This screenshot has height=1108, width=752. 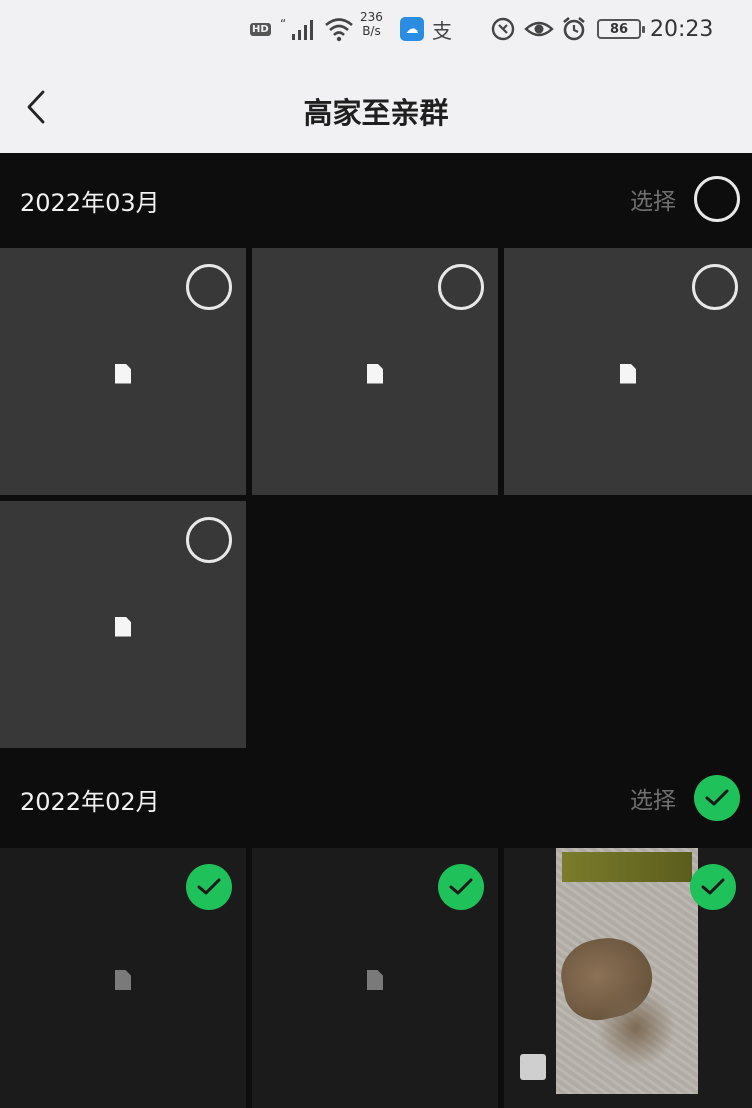 What do you see at coordinates (627, 971) in the screenshot?
I see `video-thumbnail` at bounding box center [627, 971].